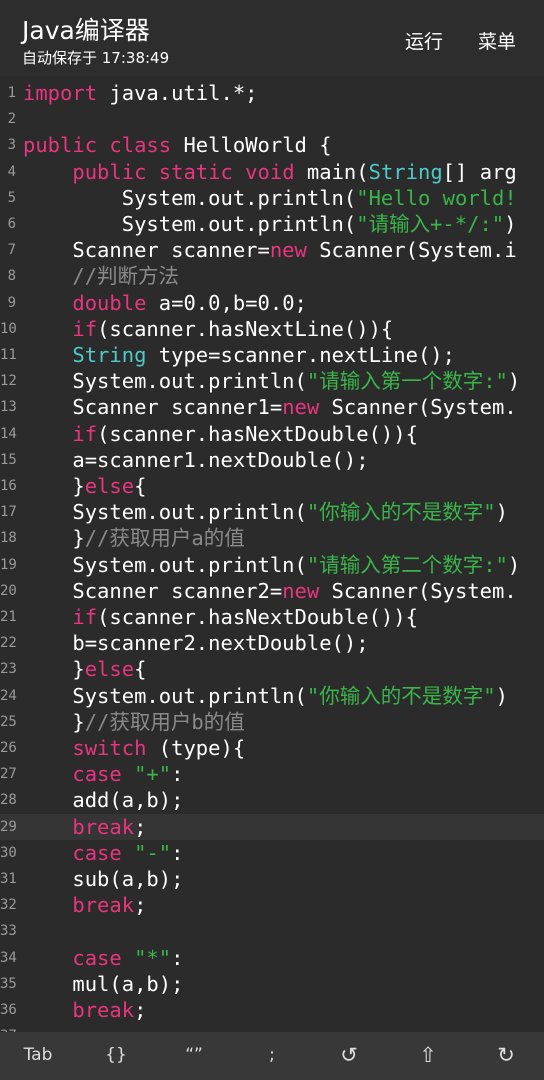 The image size is (544, 1080). What do you see at coordinates (11, 145) in the screenshot?
I see `line-number: 3` at bounding box center [11, 145].